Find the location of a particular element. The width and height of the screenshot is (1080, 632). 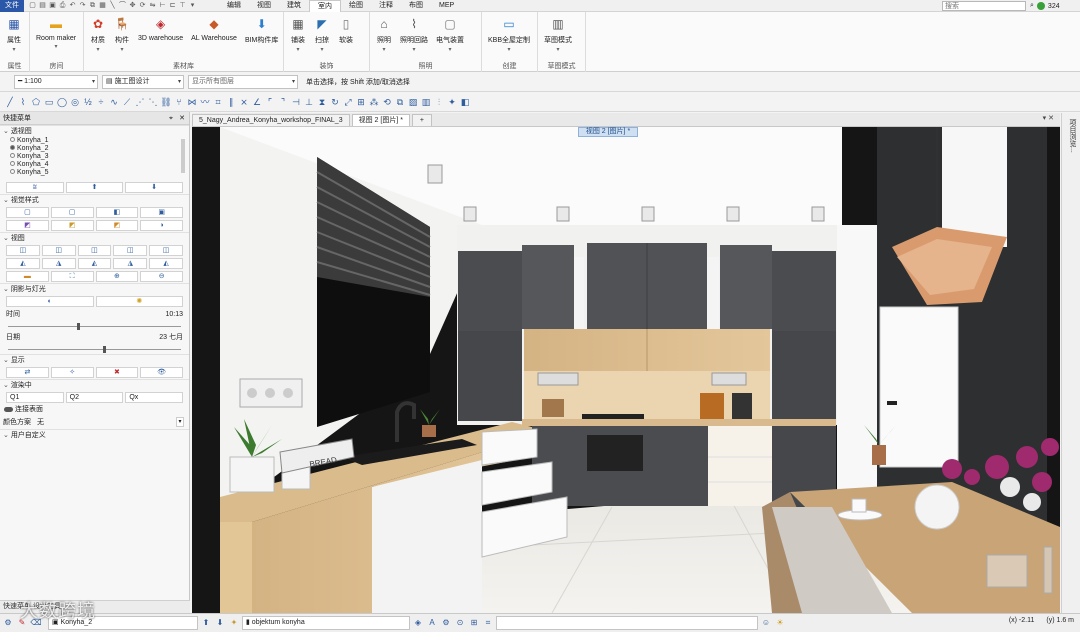

wave-tool-icon: 〰 is located at coordinates (205, 102).